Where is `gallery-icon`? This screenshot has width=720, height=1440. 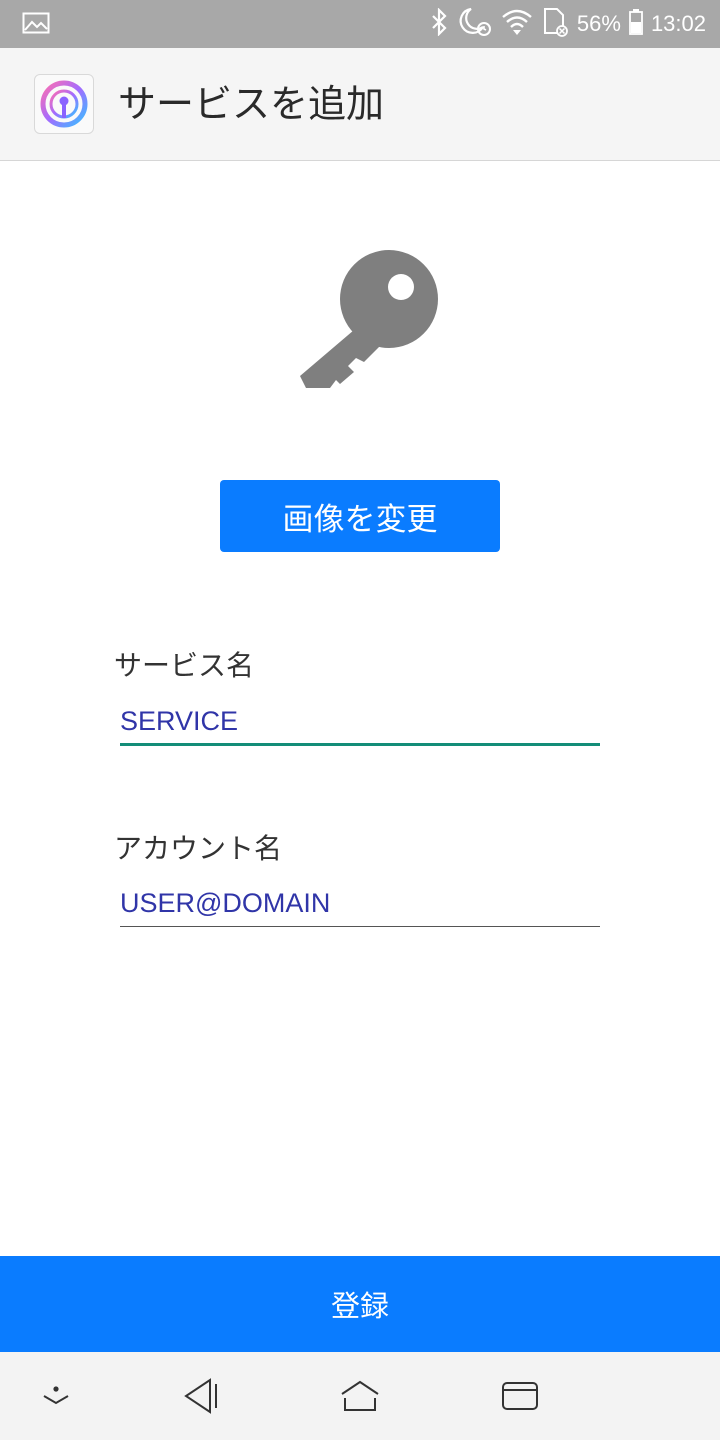 gallery-icon is located at coordinates (36, 25).